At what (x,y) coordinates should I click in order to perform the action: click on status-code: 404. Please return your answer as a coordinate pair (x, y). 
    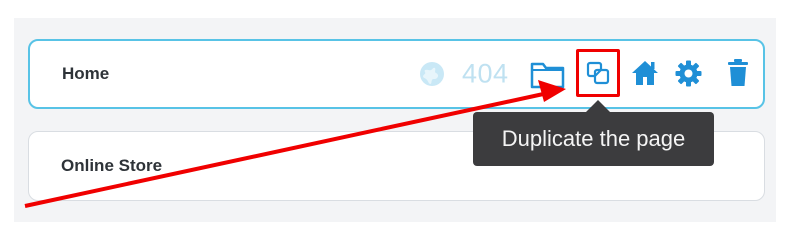
    Looking at the image, I should click on (485, 73).